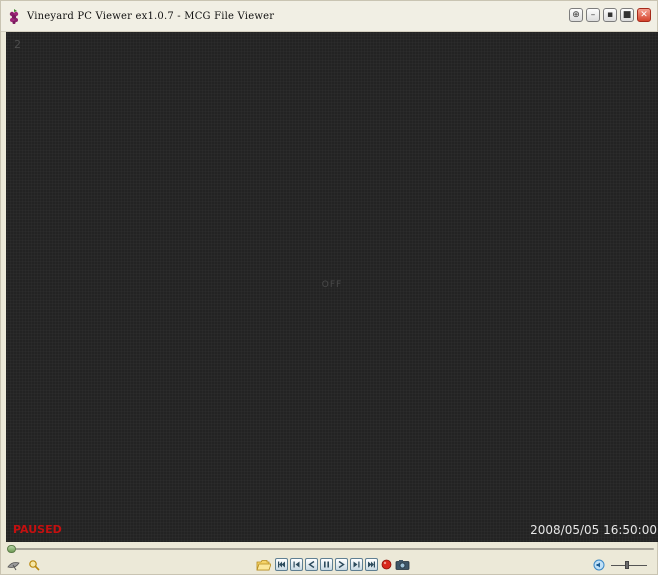  What do you see at coordinates (263, 564) in the screenshot?
I see `open-folder-icon` at bounding box center [263, 564].